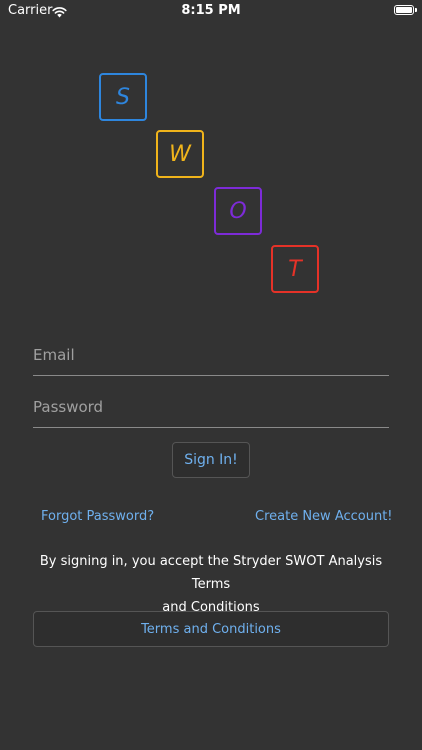 The image size is (422, 750). Describe the element at coordinates (416, 10) in the screenshot. I see `battery-tip` at that location.